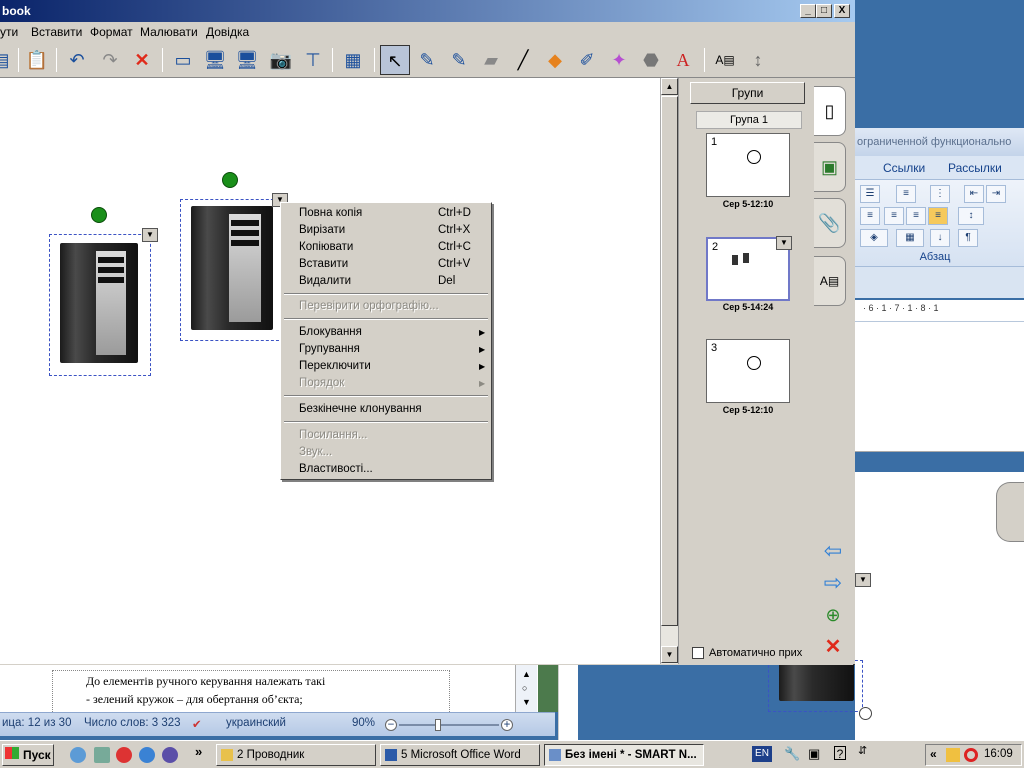  I want to click on zoom-out-icon: −, so click(391, 725).